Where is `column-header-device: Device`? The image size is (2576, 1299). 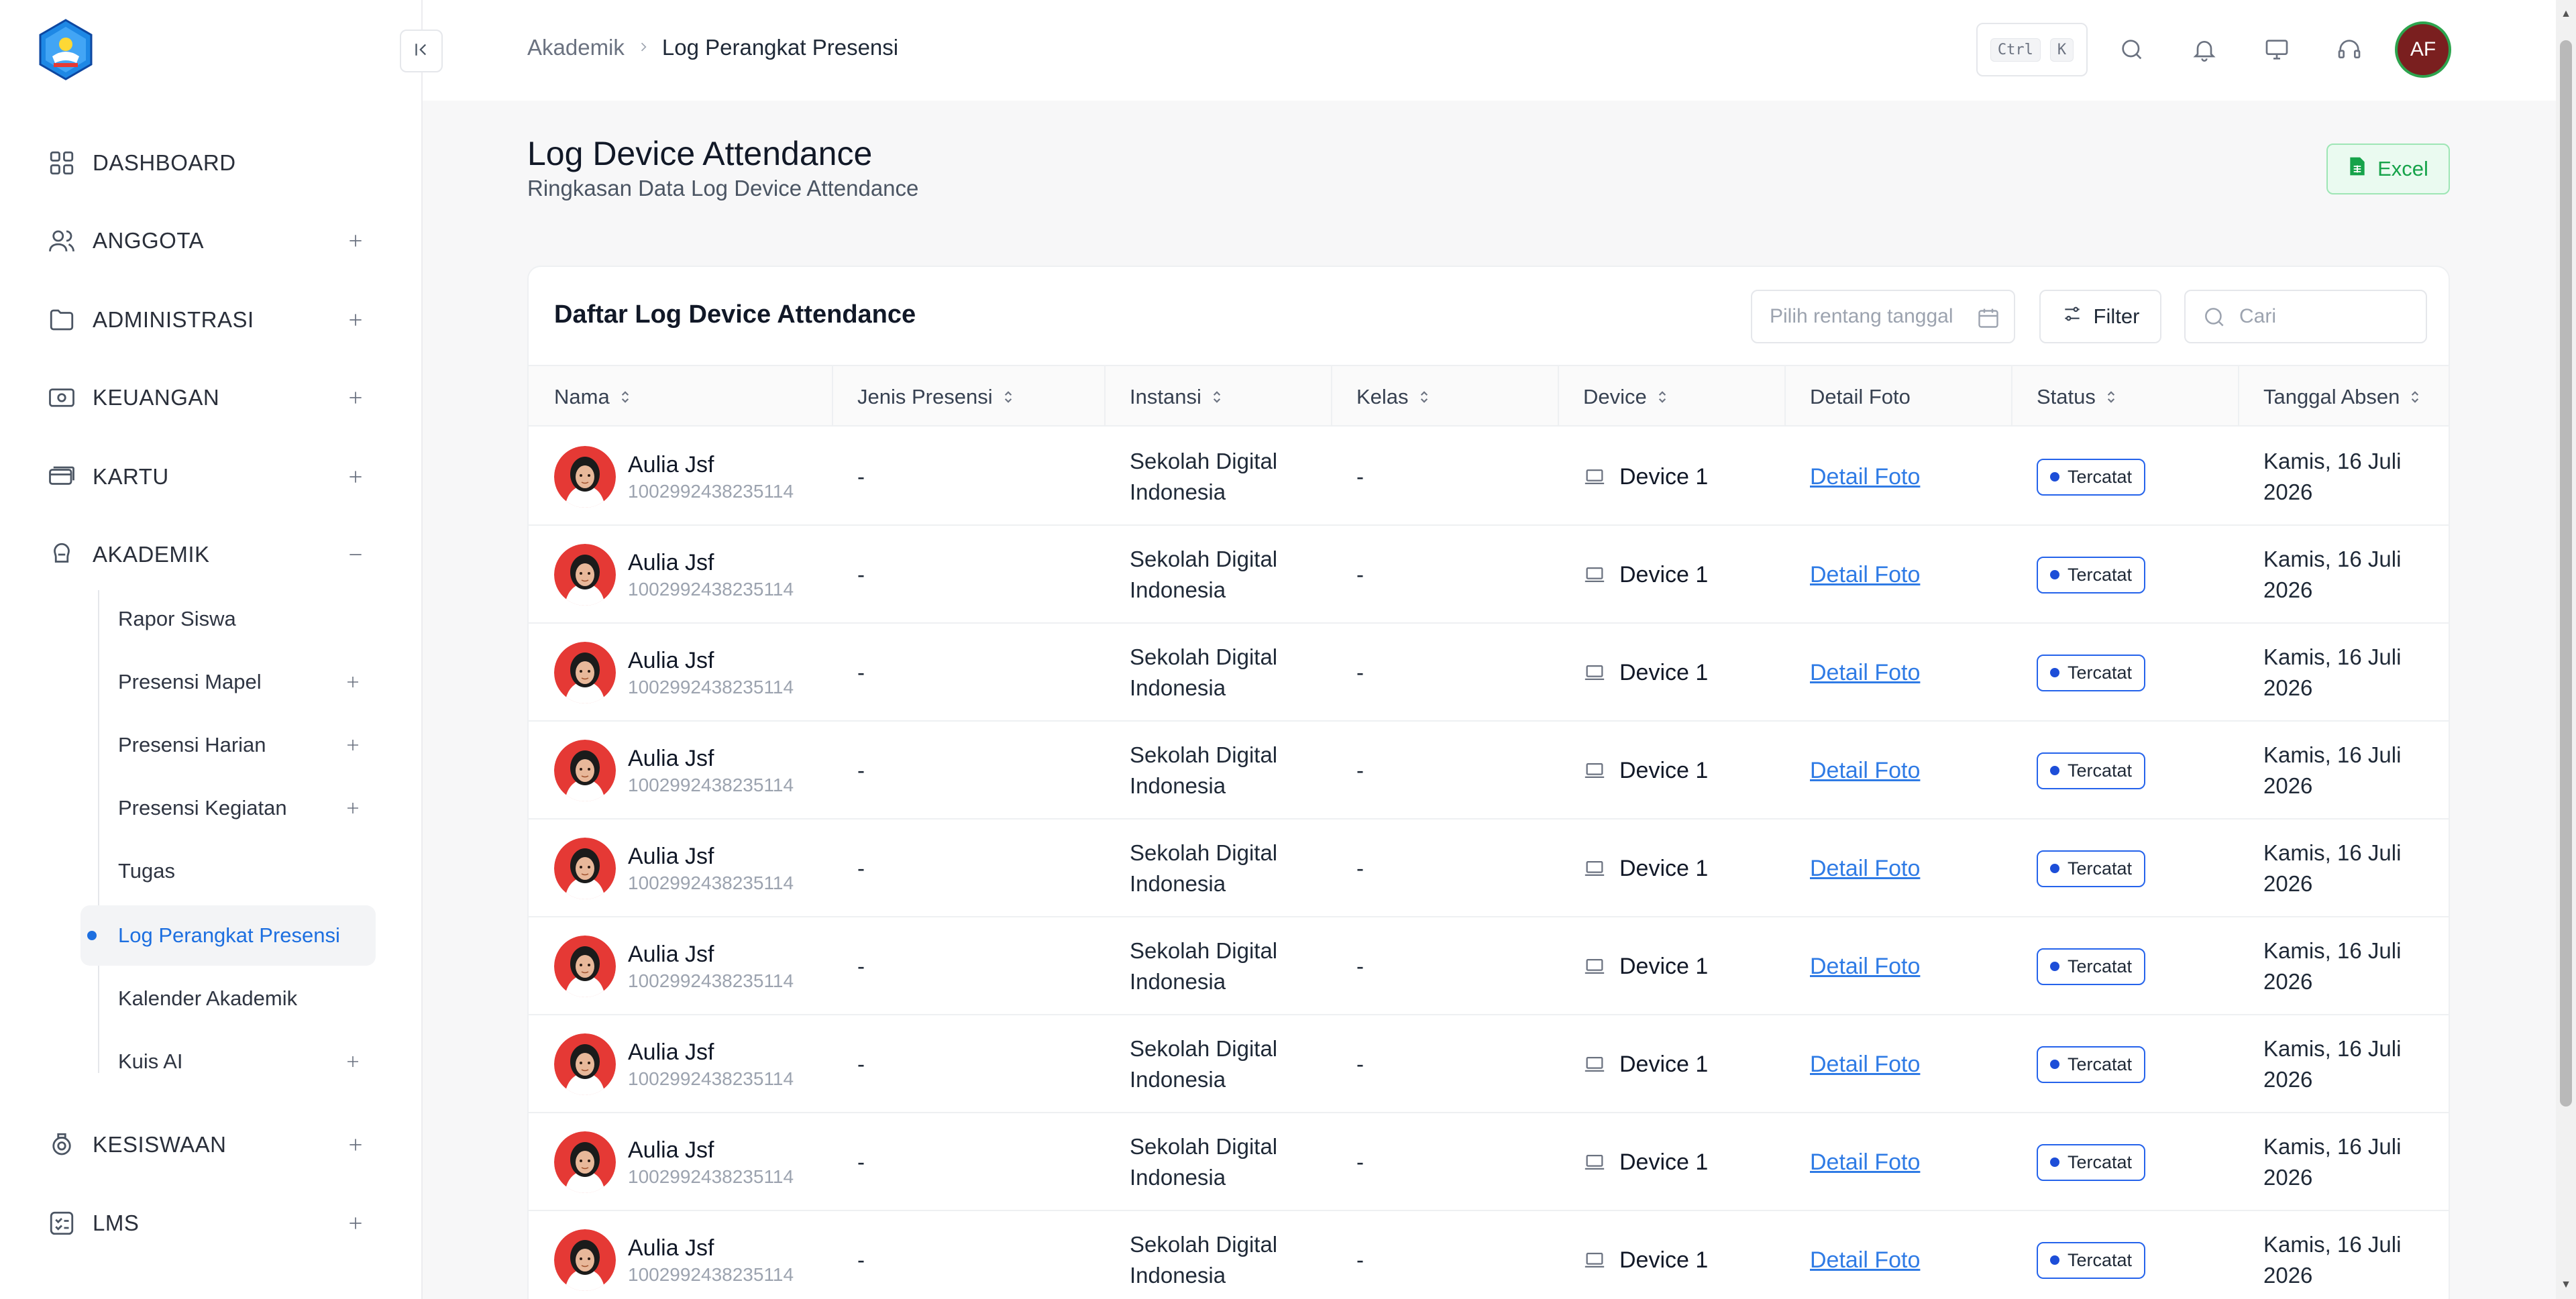 column-header-device: Device is located at coordinates (1625, 397).